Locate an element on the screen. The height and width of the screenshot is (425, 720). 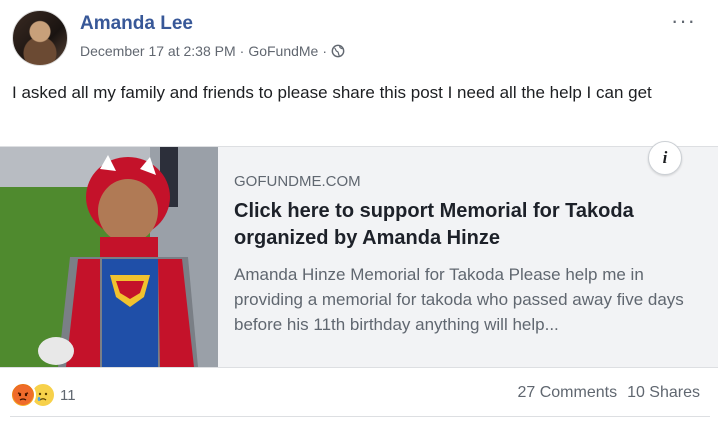
engagement-counts: 27 Comments 10 Shares is located at coordinates (608, 393).